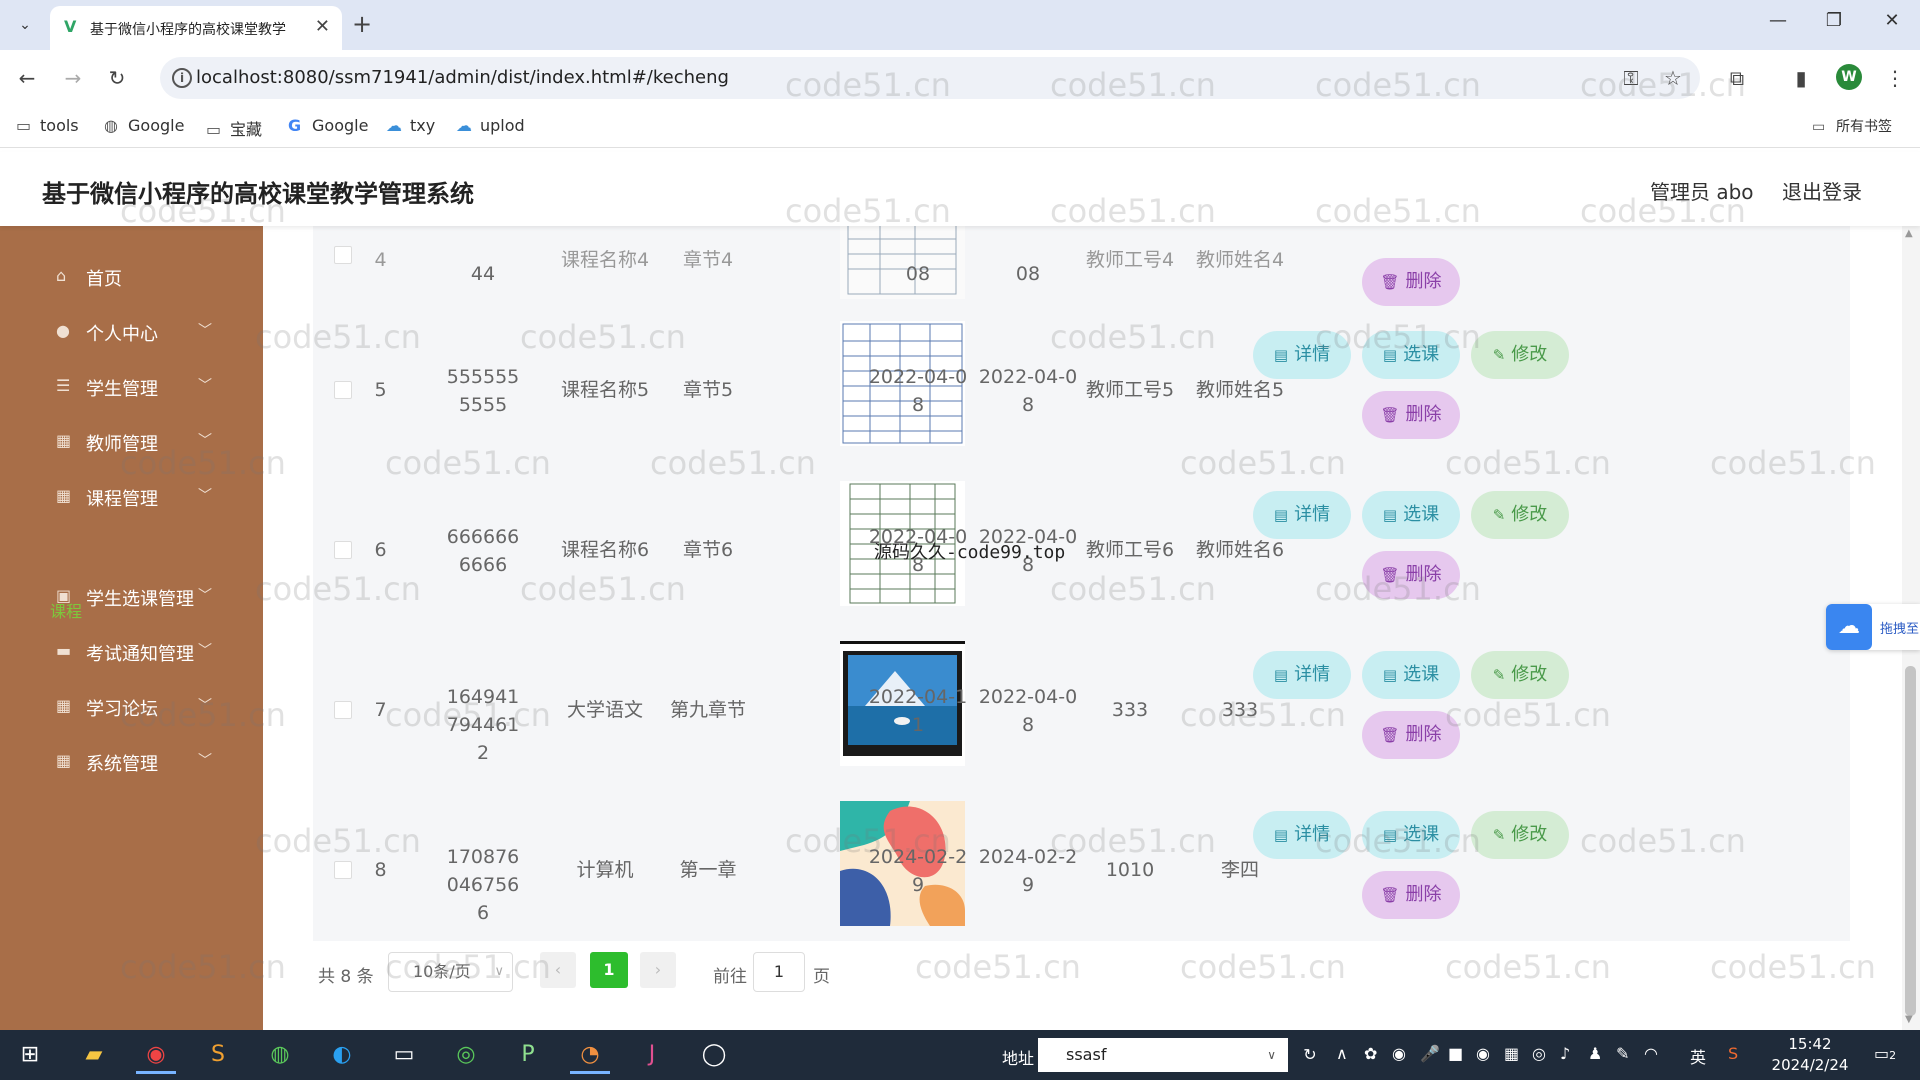 This screenshot has width=1920, height=1080. What do you see at coordinates (218, 1055) in the screenshot?
I see `sublime-icon: S` at bounding box center [218, 1055].